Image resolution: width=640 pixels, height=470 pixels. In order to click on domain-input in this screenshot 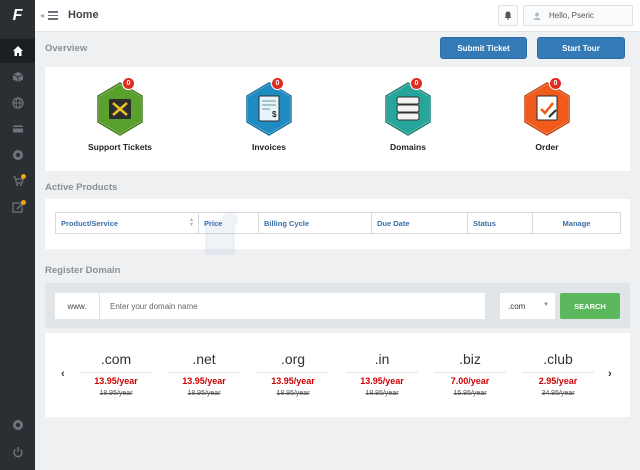, I will do `click(292, 306)`.